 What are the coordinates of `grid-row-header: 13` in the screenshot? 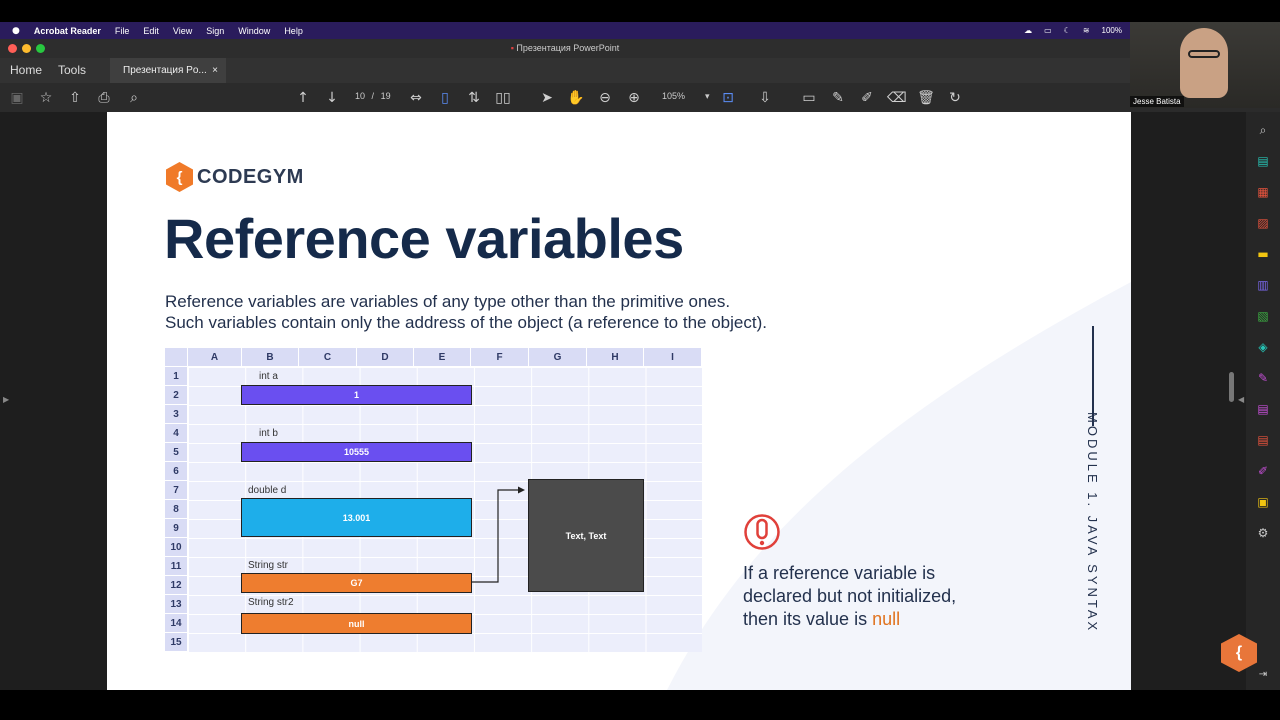 It's located at (176, 604).